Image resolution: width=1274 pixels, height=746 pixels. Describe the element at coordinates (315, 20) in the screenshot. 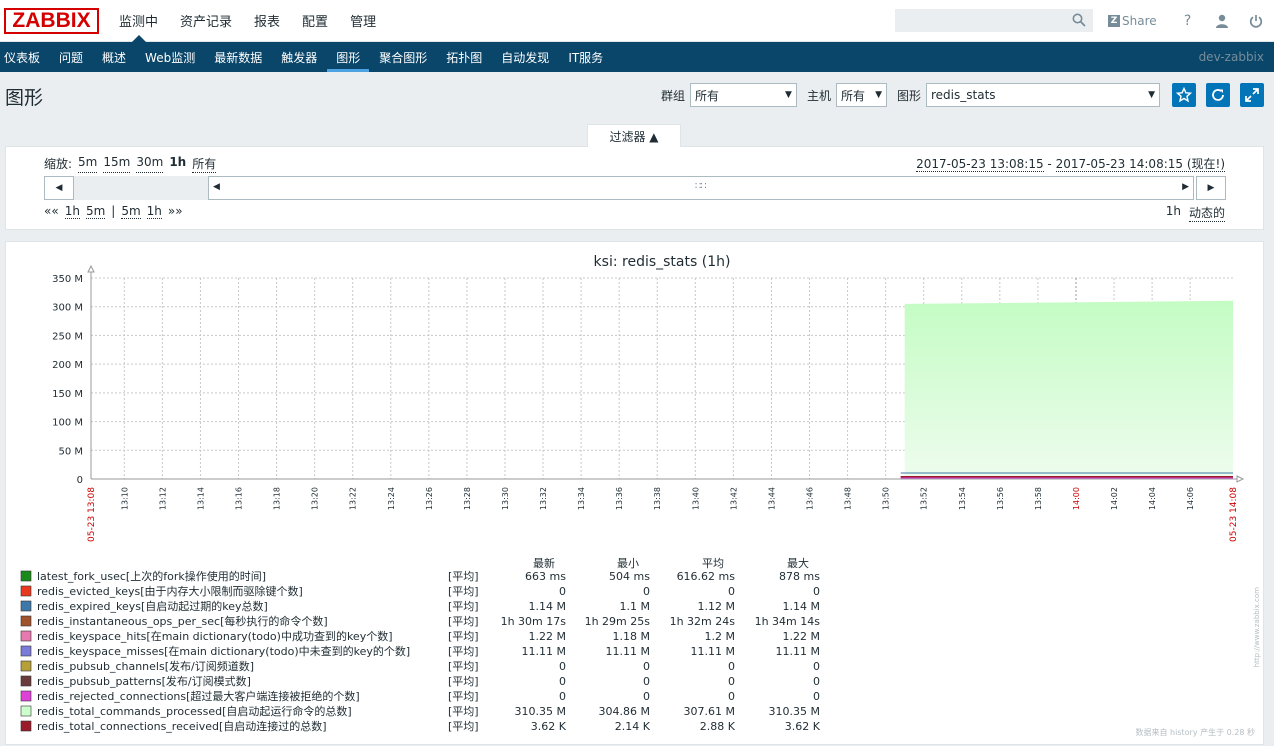

I see `nav-configuration: 配置` at that location.